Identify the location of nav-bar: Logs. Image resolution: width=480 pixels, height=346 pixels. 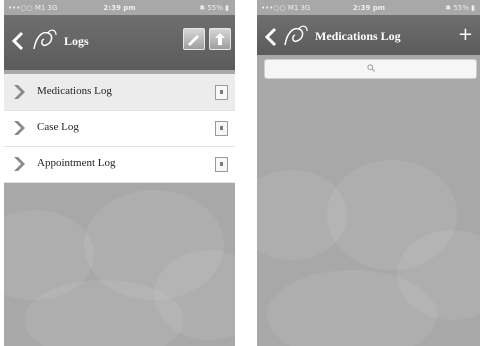
(119, 42).